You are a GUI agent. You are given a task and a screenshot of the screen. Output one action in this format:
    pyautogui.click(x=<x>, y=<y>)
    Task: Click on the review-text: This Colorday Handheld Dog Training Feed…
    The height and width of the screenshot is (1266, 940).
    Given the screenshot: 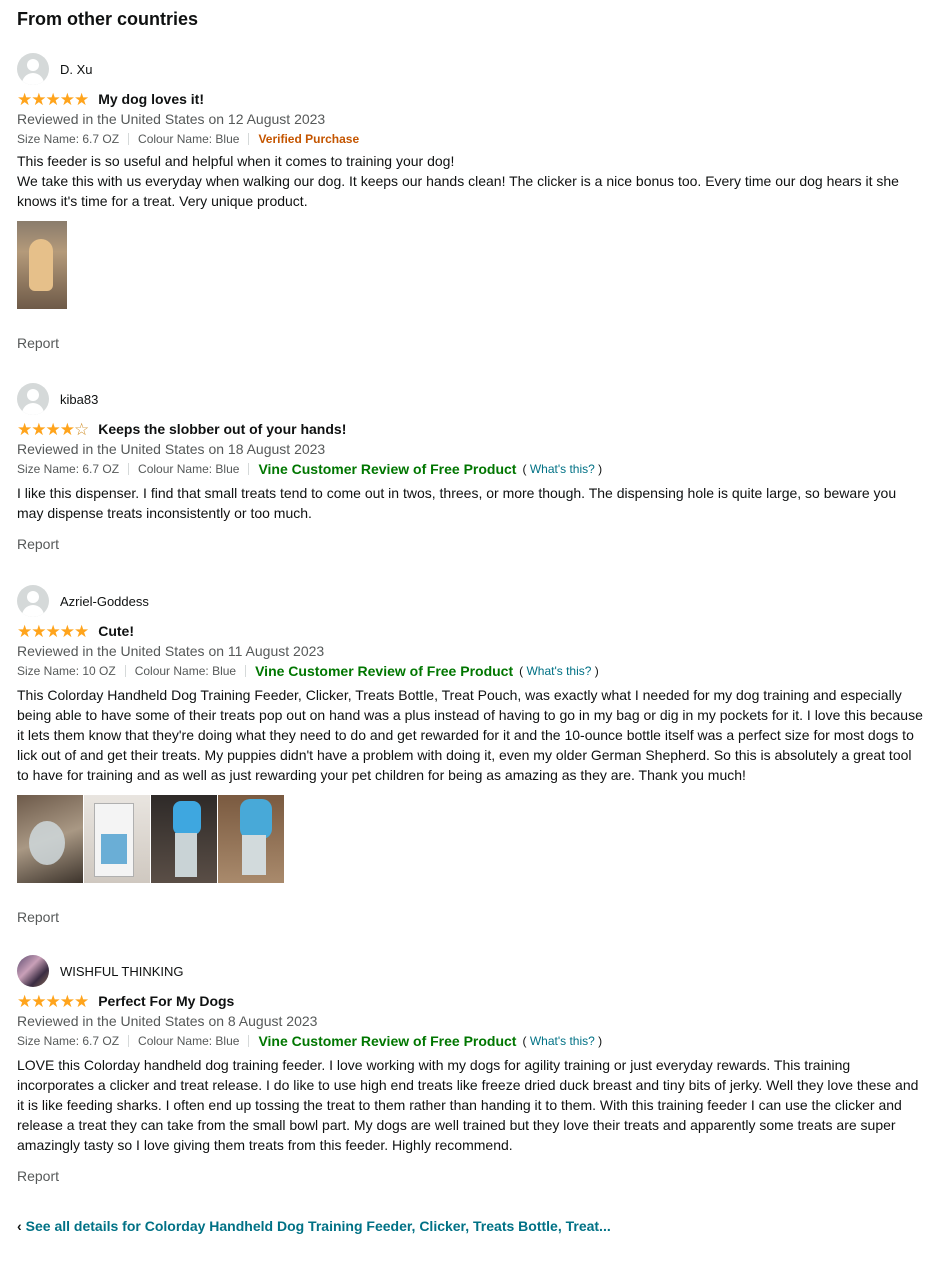 What is the action you would take?
    pyautogui.click(x=470, y=735)
    